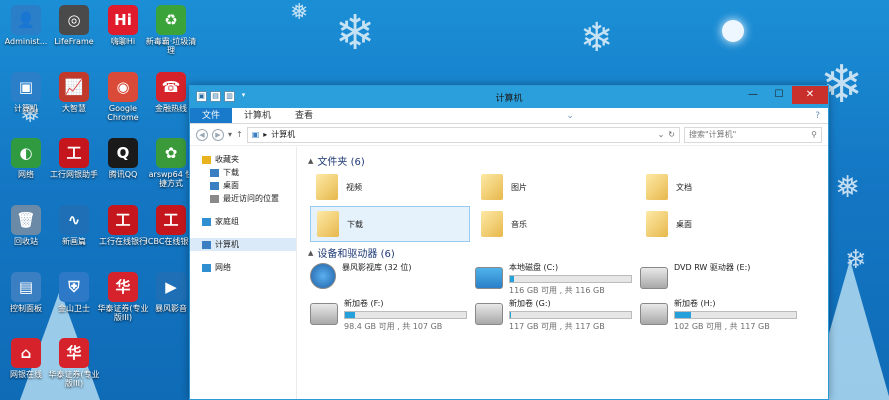 The image size is (889, 400). What do you see at coordinates (171, 30) in the screenshot?
I see `desktop-icon: ♻ 新毒霸·垃圾清理` at bounding box center [171, 30].